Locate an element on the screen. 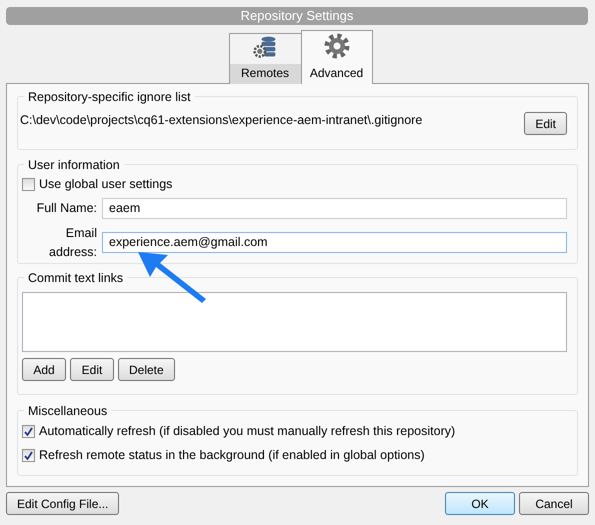 The image size is (595, 525). input-field: eaem is located at coordinates (334, 208).